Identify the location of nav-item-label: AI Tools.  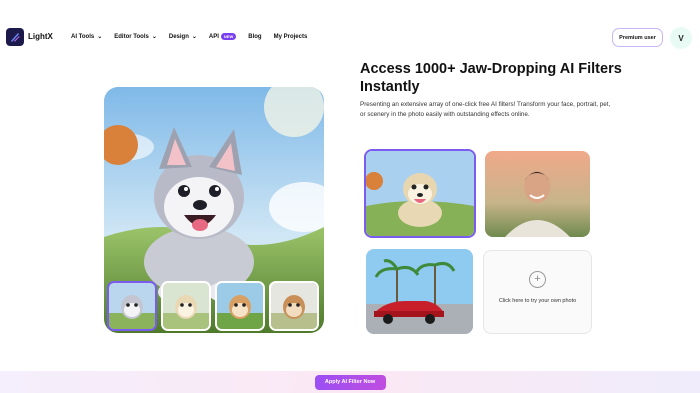
(83, 36).